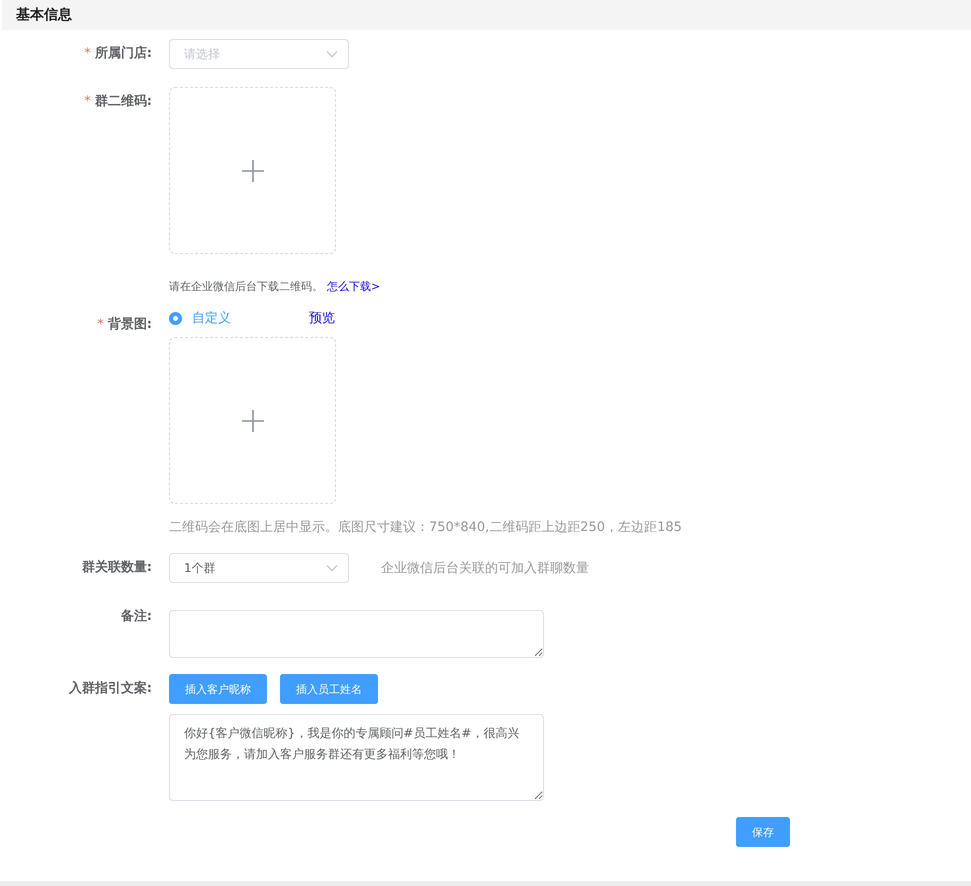 The width and height of the screenshot is (971, 886). I want to click on field-label: 备注:, so click(136, 617).